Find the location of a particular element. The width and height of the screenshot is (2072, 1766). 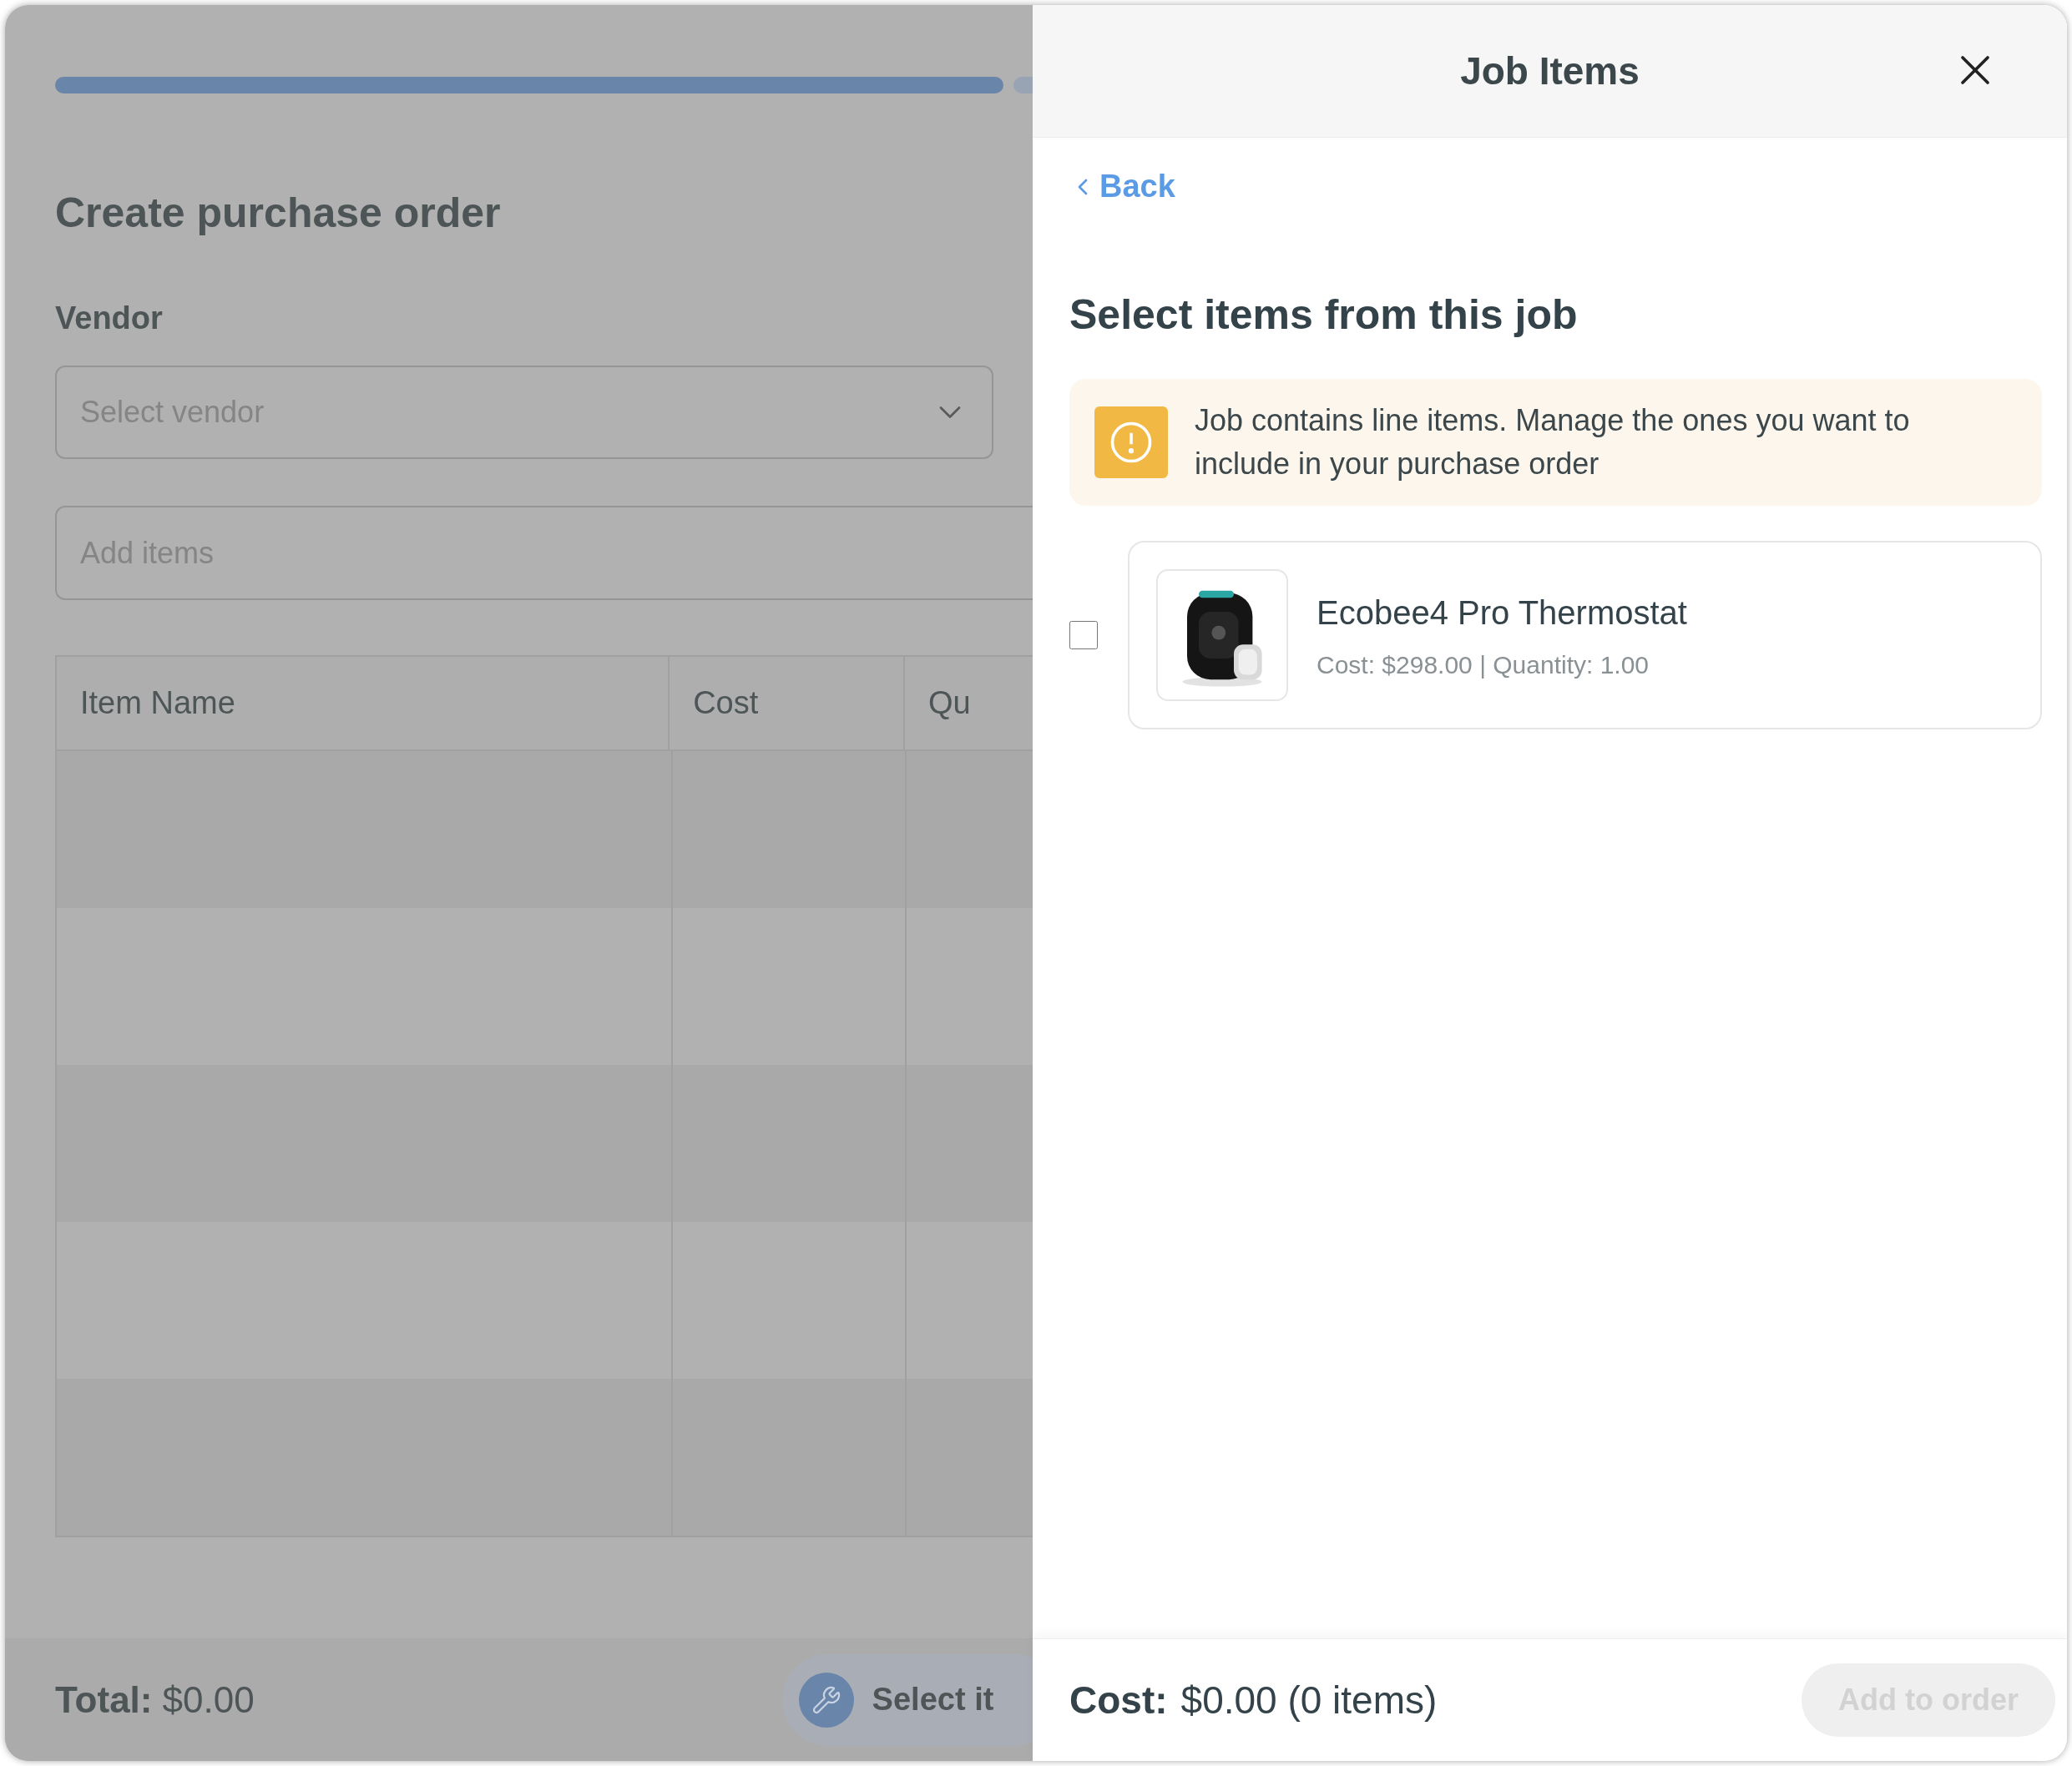

back-link: Back is located at coordinates (1122, 186).